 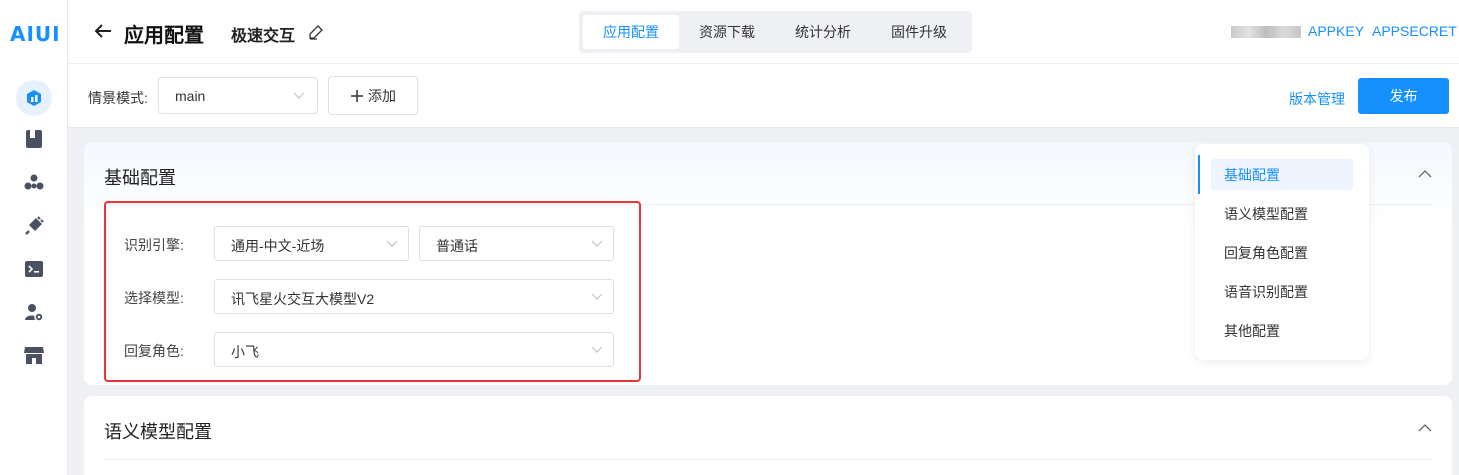 What do you see at coordinates (158, 432) in the screenshot?
I see `semantic-config-title: 语义模型配置` at bounding box center [158, 432].